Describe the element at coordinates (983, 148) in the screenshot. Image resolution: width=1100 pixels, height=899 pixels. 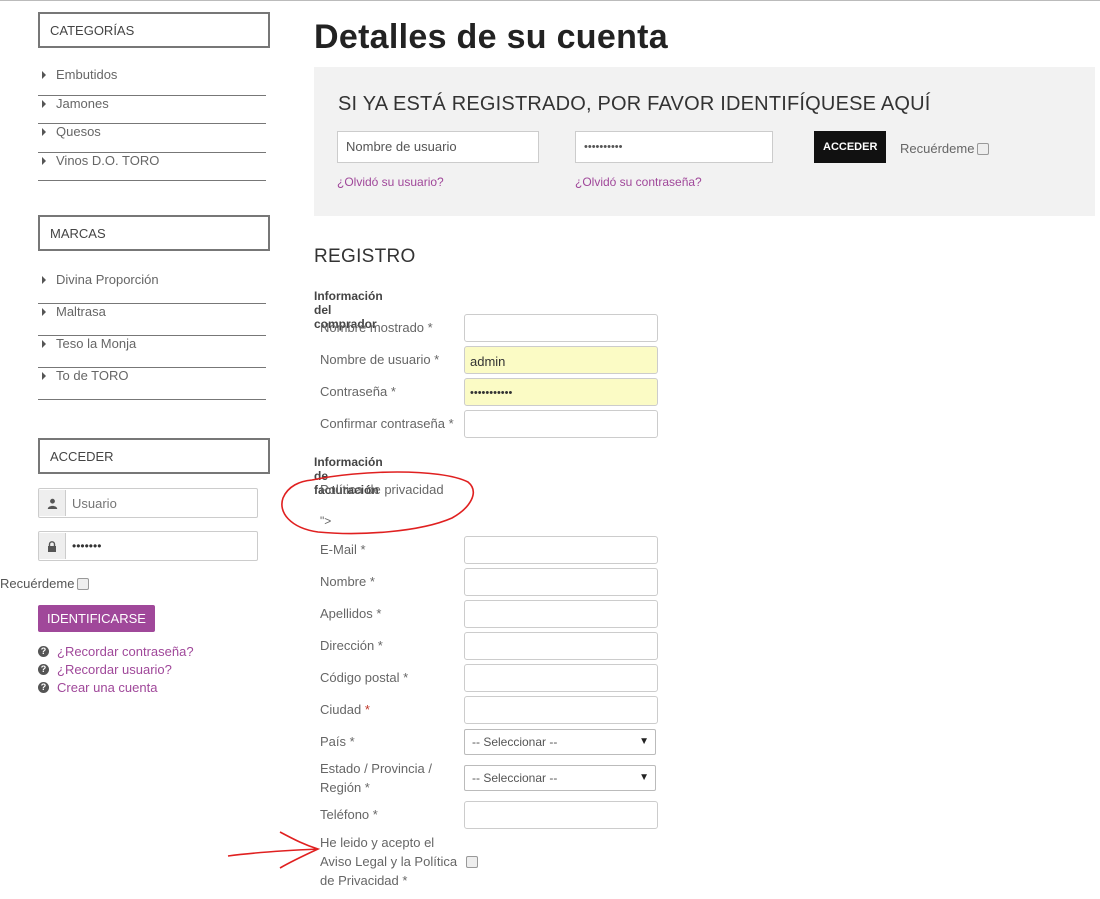
I see `panel-remember-checkbox` at that location.